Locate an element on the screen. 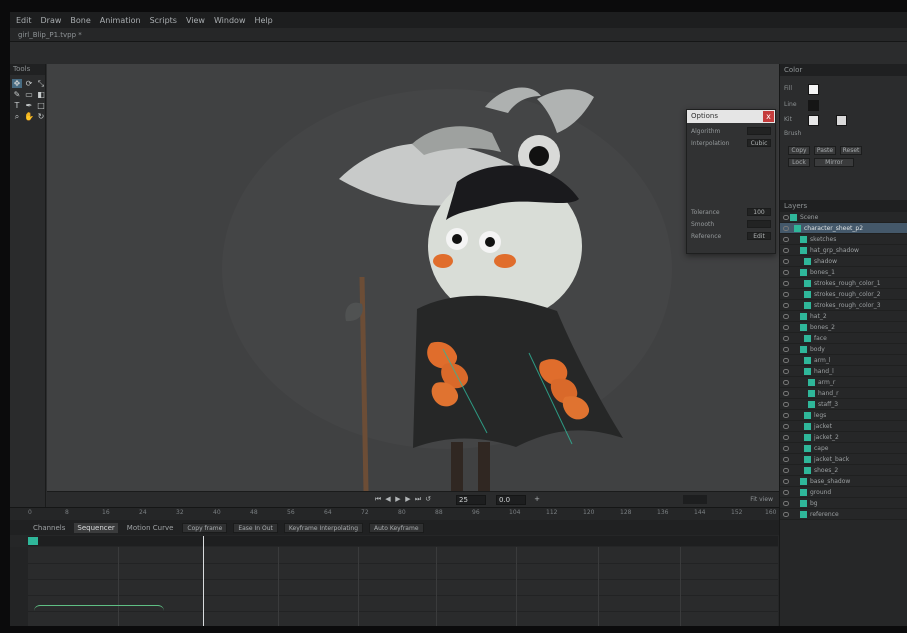 Image resolution: width=907 pixels, height=633 pixels. option-value: 100 is located at coordinates (759, 212).